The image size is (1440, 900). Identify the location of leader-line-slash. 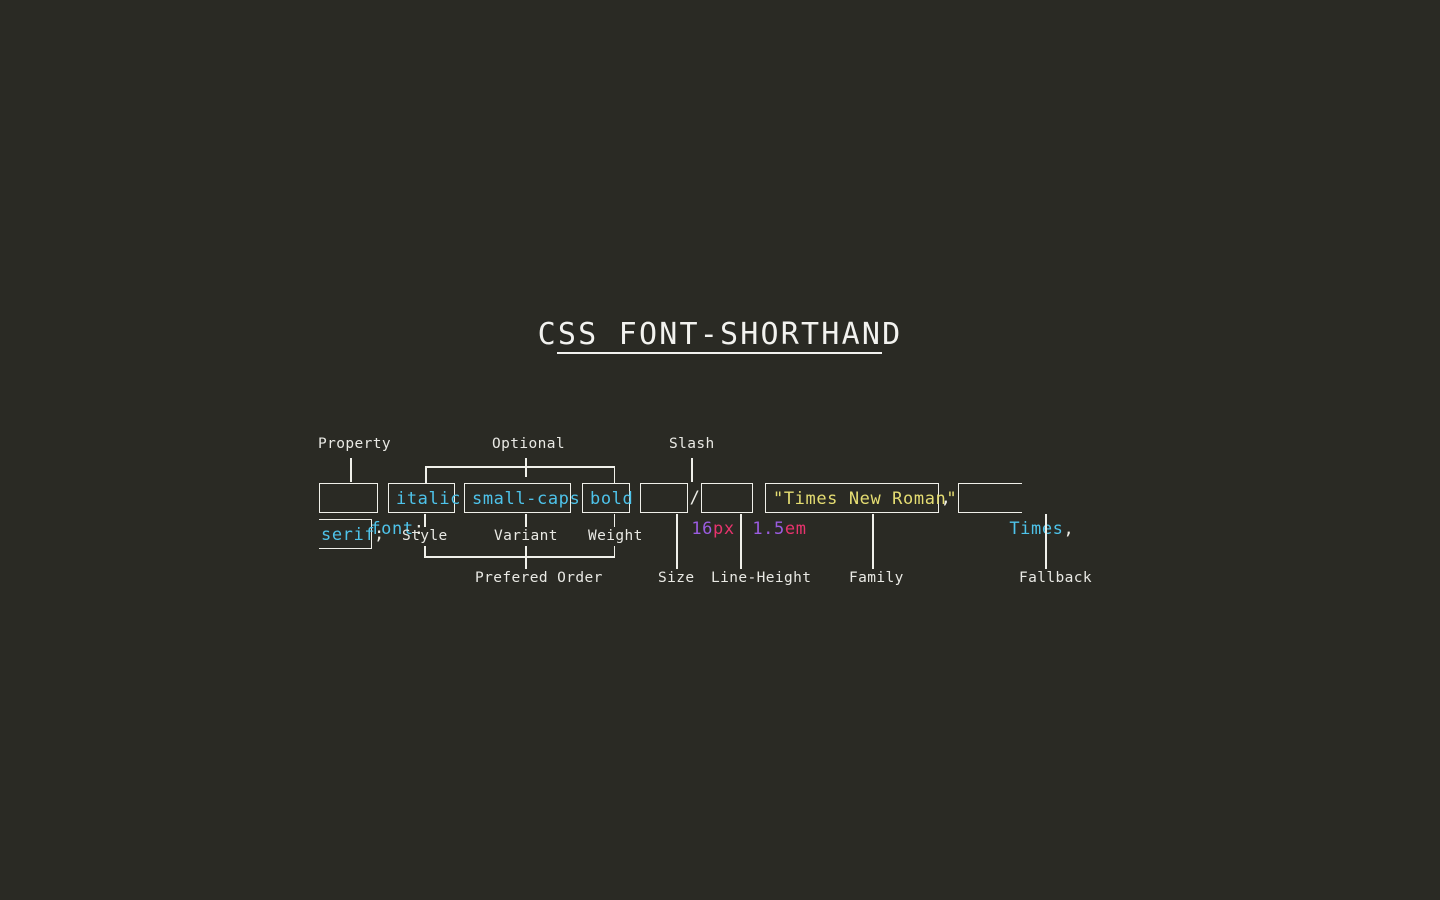
(692, 470).